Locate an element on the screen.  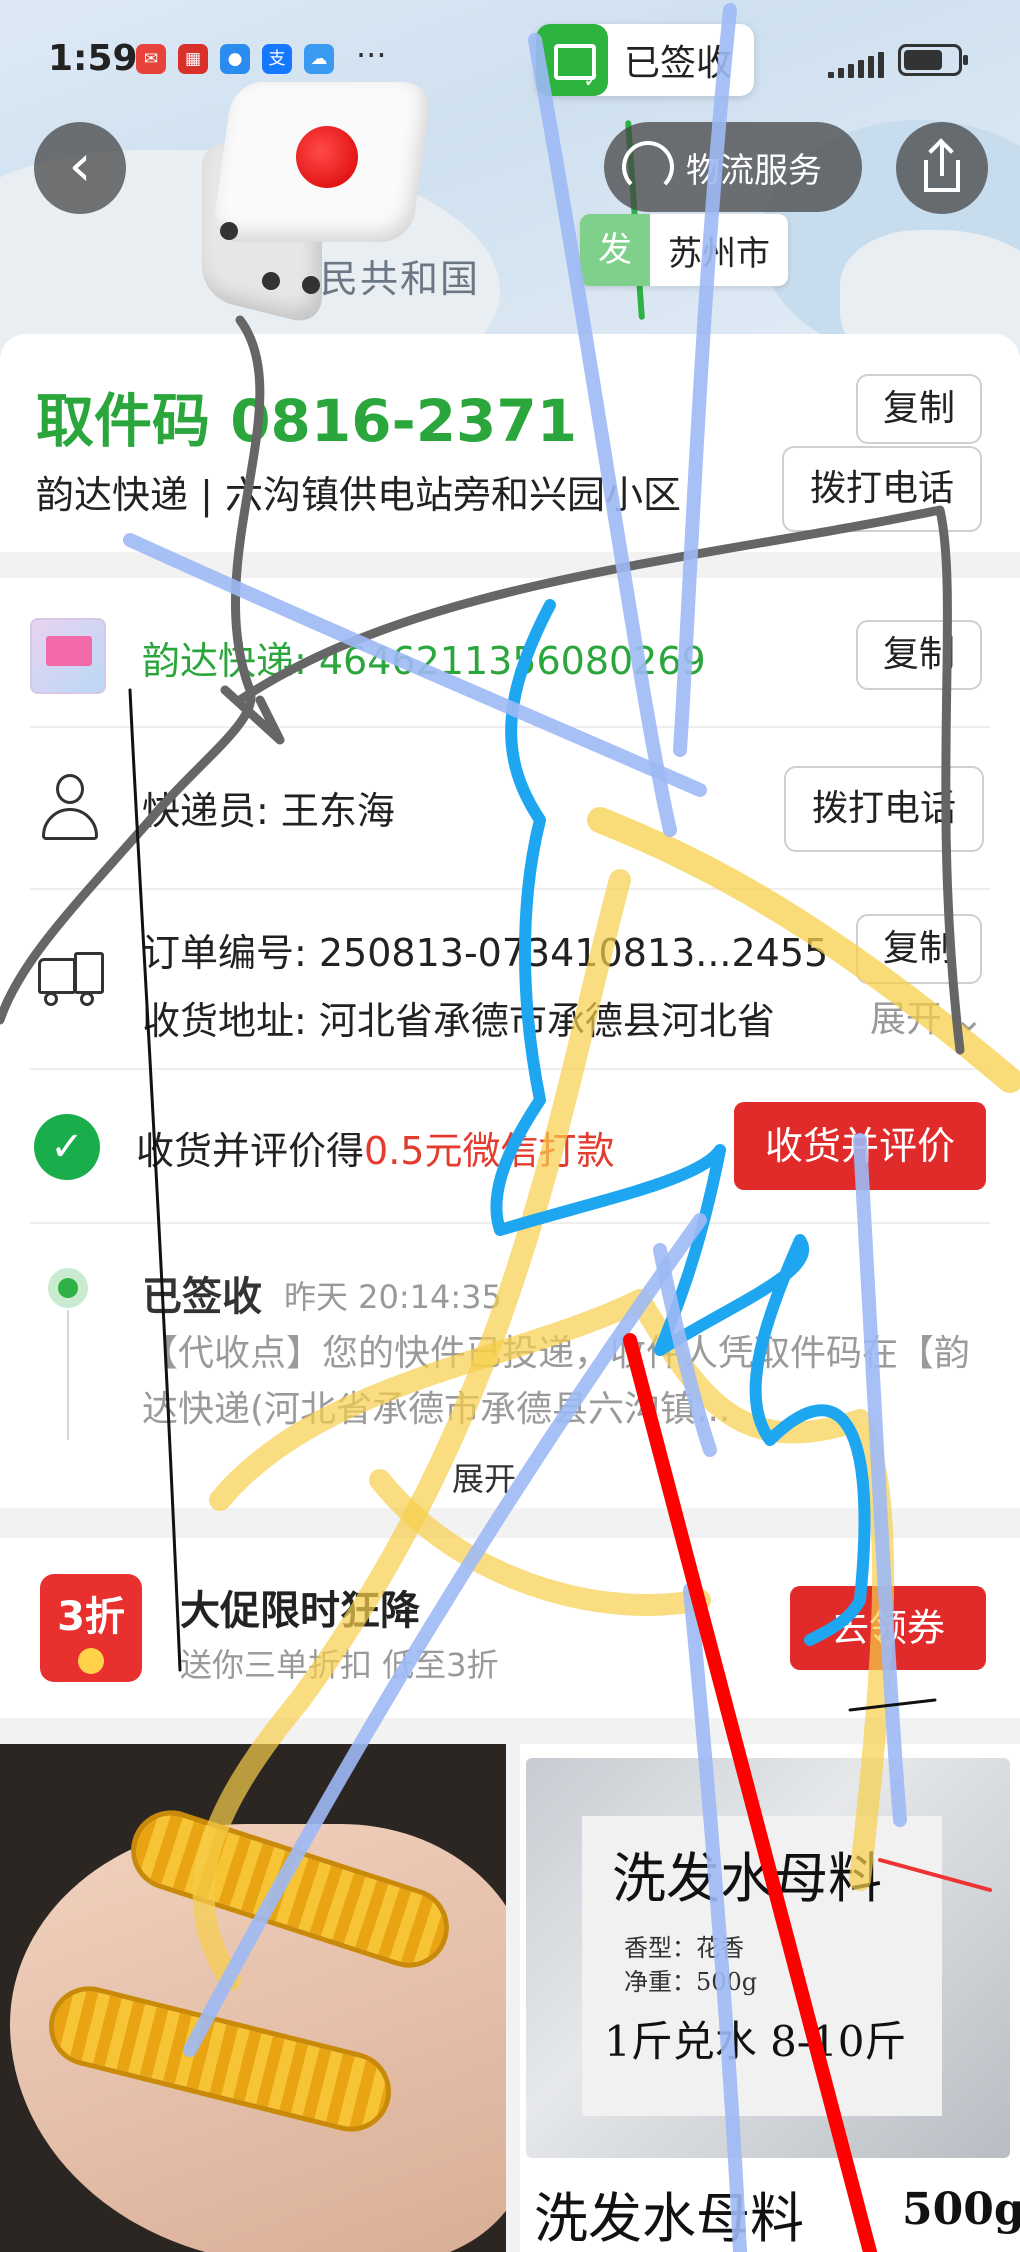
more-notifications-icon: ··· is located at coordinates (371, 55).